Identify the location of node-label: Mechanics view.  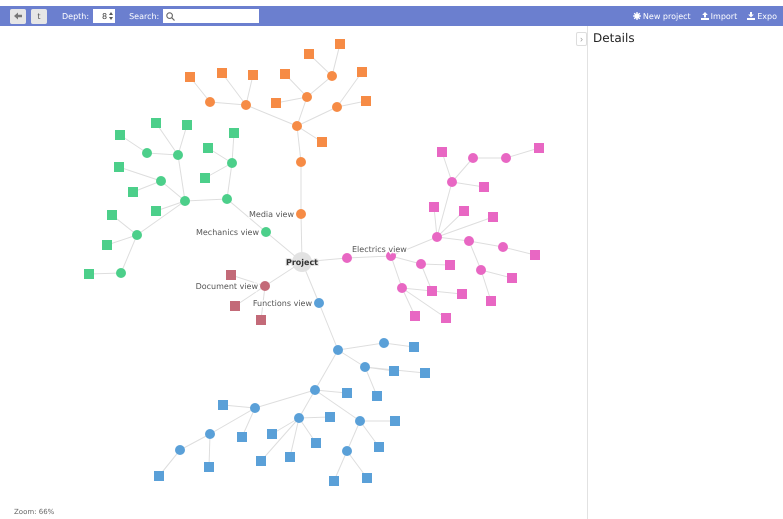
(227, 232).